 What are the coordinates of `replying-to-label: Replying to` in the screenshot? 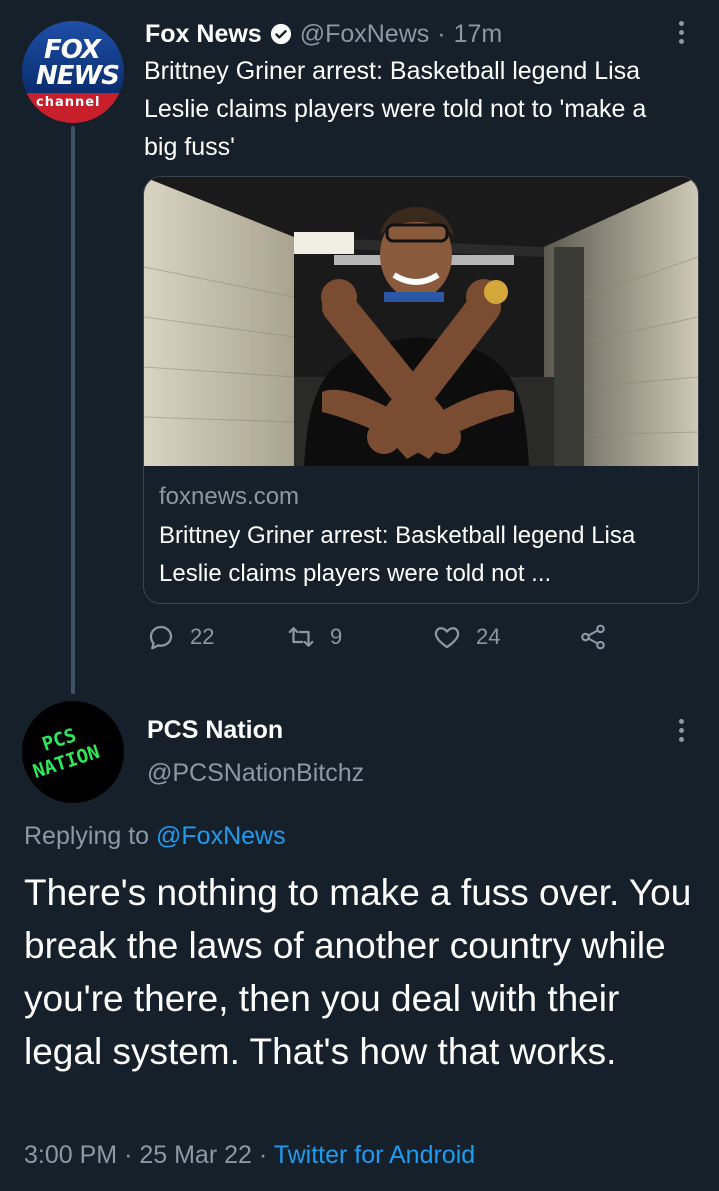 It's located at (87, 836).